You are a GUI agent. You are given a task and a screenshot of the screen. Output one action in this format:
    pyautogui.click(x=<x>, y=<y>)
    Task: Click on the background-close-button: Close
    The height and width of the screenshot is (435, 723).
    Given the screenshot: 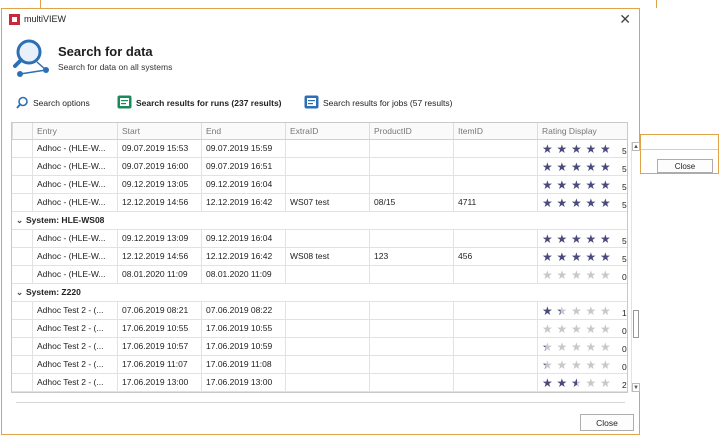 What is the action you would take?
    pyautogui.click(x=685, y=166)
    